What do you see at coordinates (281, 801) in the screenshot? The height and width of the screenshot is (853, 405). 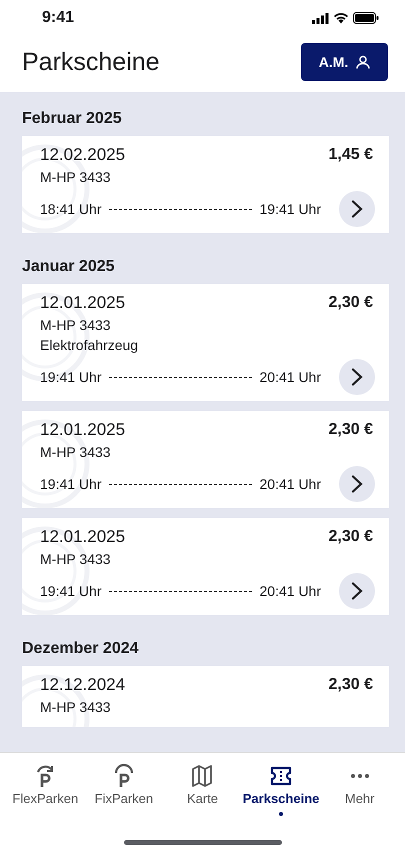 I see `tab-bar-item: Parkscheine` at bounding box center [281, 801].